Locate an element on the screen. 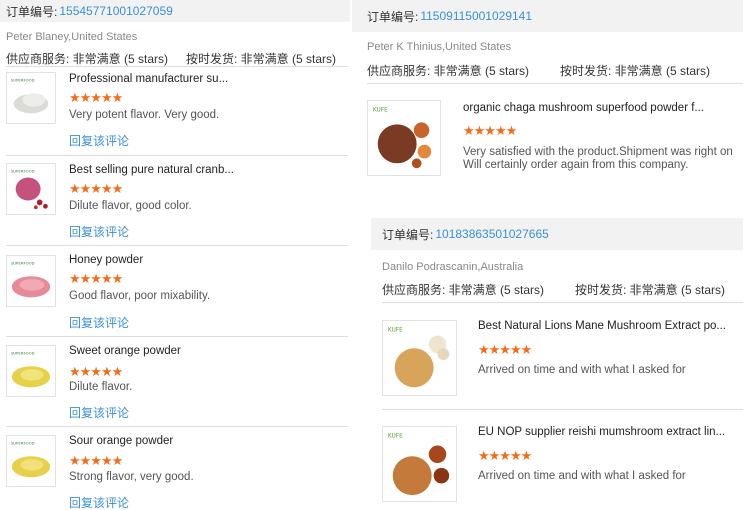 Image resolution: width=743 pixels, height=510 pixels. order-header: 订单编号: 11509115001029141 is located at coordinates (547, 16).